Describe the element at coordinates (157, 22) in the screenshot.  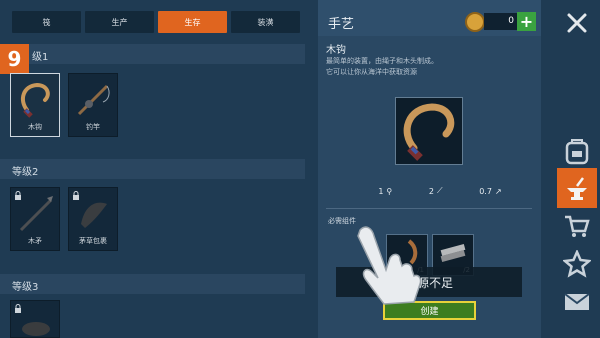
I see `category-tabs: 筏 生产 生存 装潢` at that location.